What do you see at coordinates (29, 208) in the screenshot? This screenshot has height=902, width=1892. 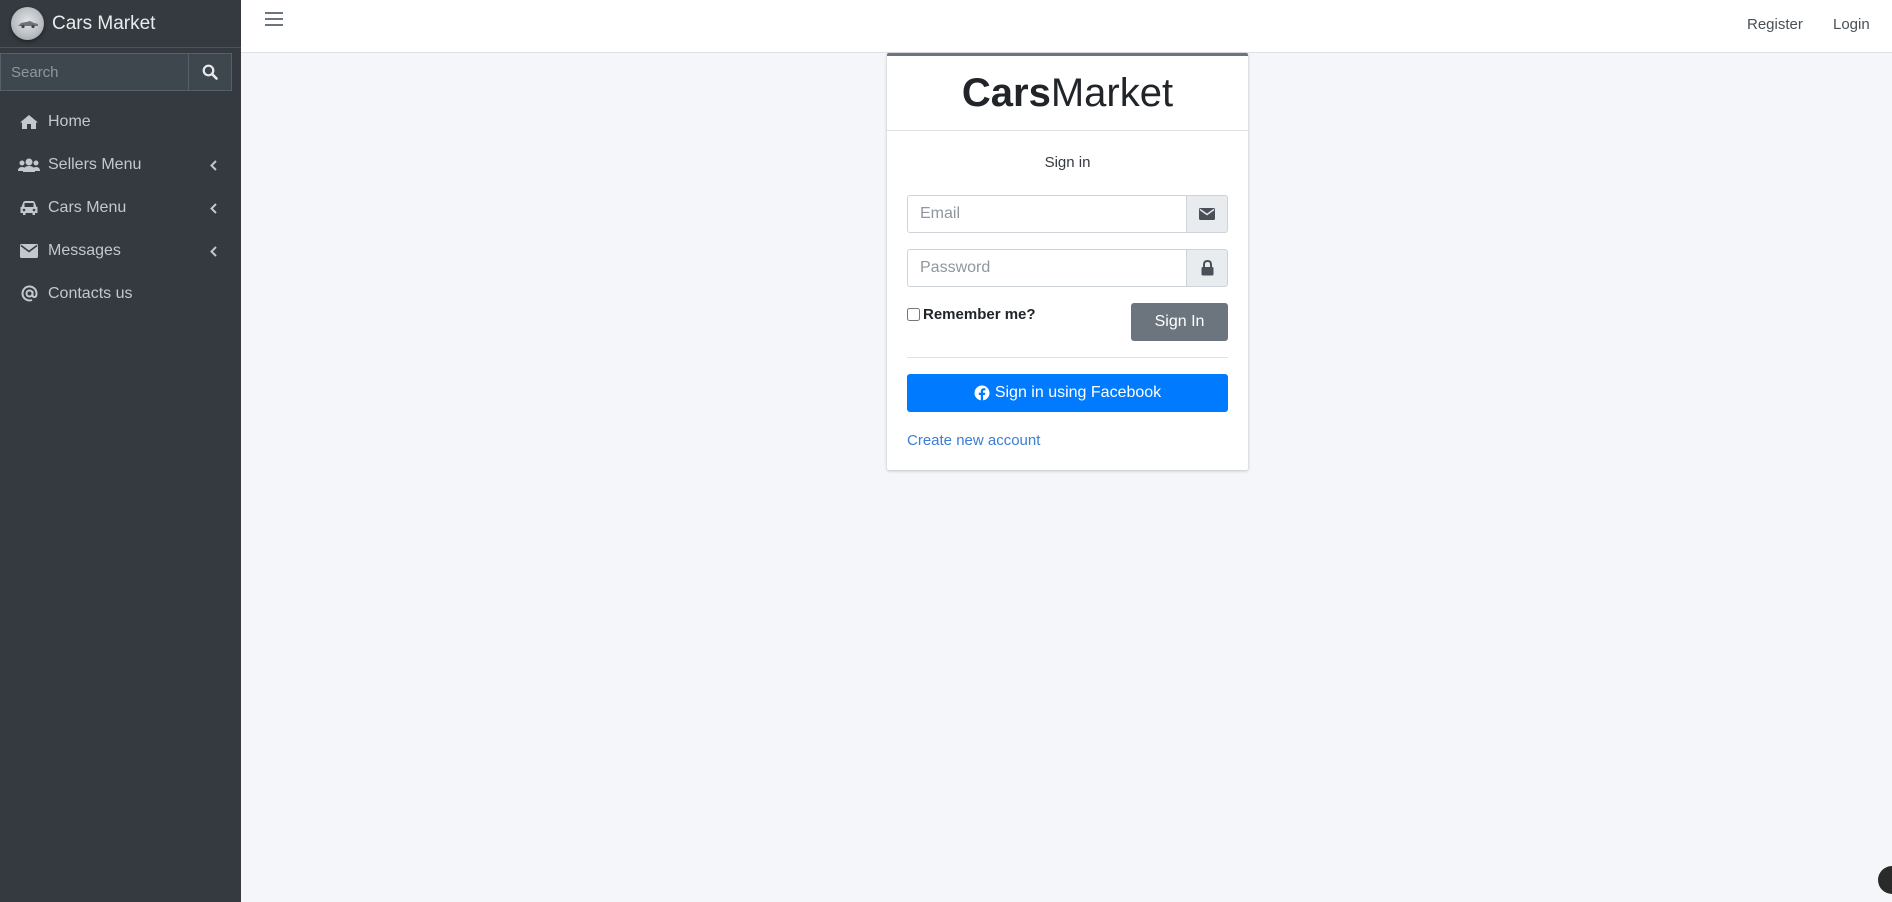 I see `car-icon` at bounding box center [29, 208].